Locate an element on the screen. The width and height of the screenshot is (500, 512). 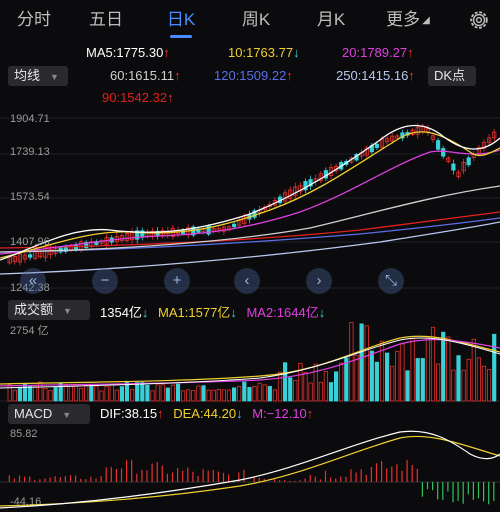
tab-intraday: 分时 is located at coordinates (34, 20).